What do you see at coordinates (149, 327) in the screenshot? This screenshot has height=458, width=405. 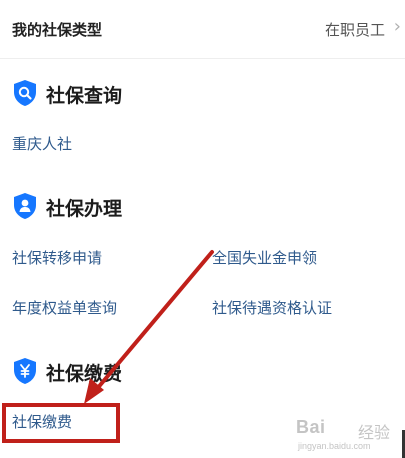 I see `annotation-arrow` at bounding box center [149, 327].